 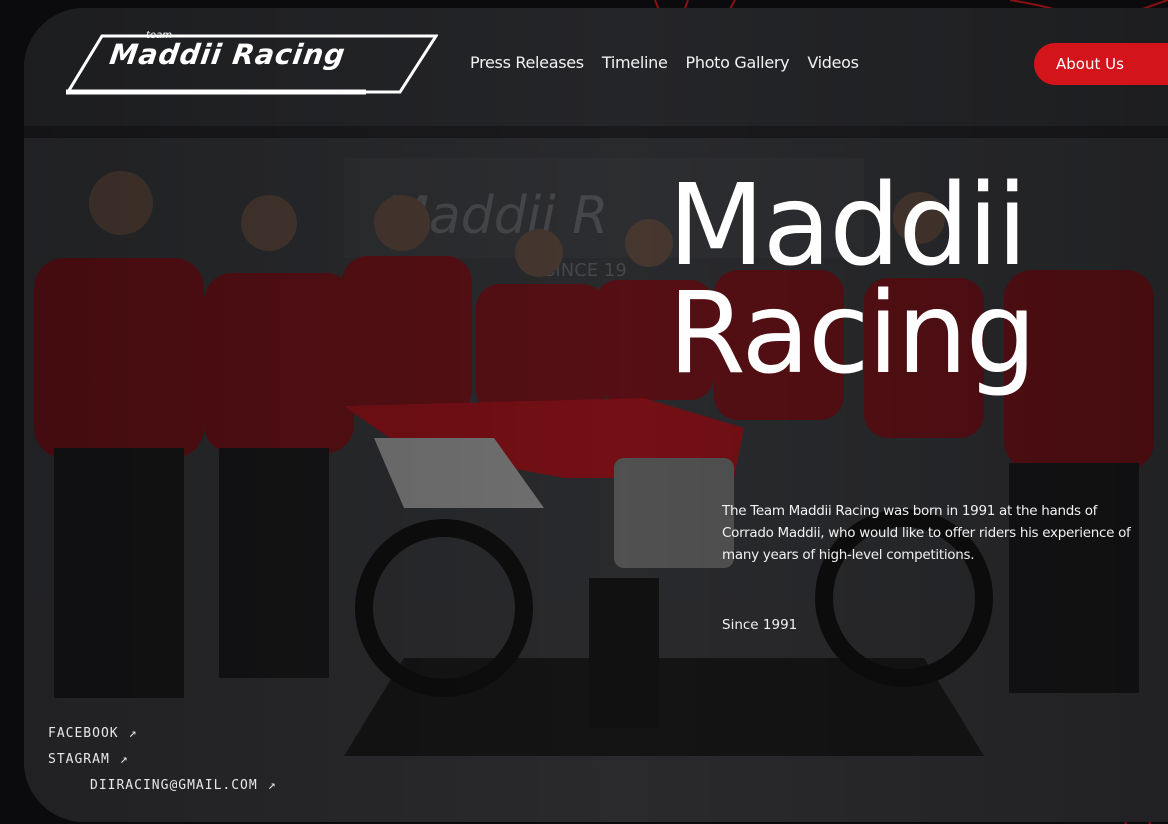 I want to click on hero-title-line1: Maddii, so click(x=848, y=226).